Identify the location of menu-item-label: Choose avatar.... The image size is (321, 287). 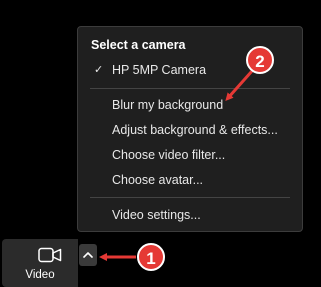
(158, 180).